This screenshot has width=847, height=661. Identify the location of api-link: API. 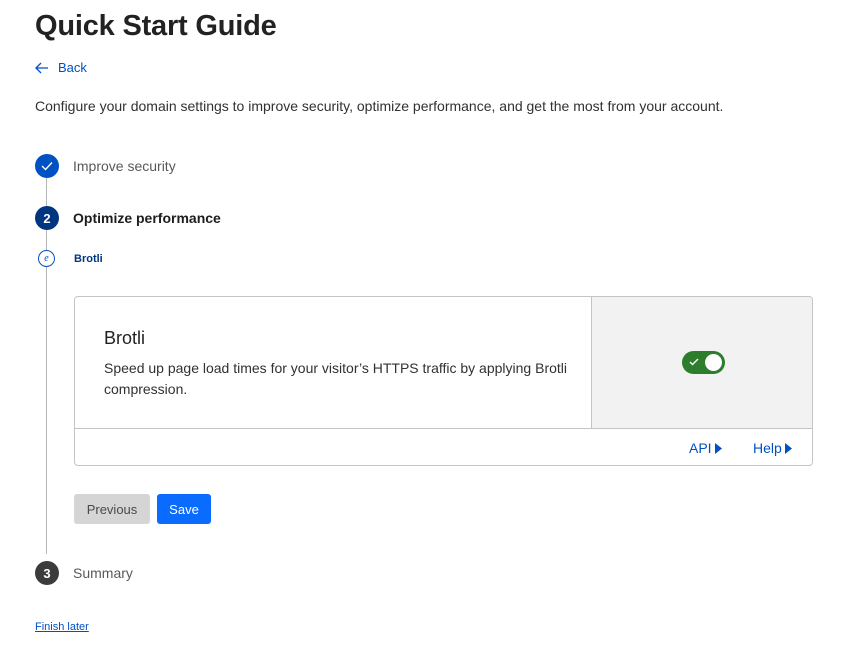
(705, 448).